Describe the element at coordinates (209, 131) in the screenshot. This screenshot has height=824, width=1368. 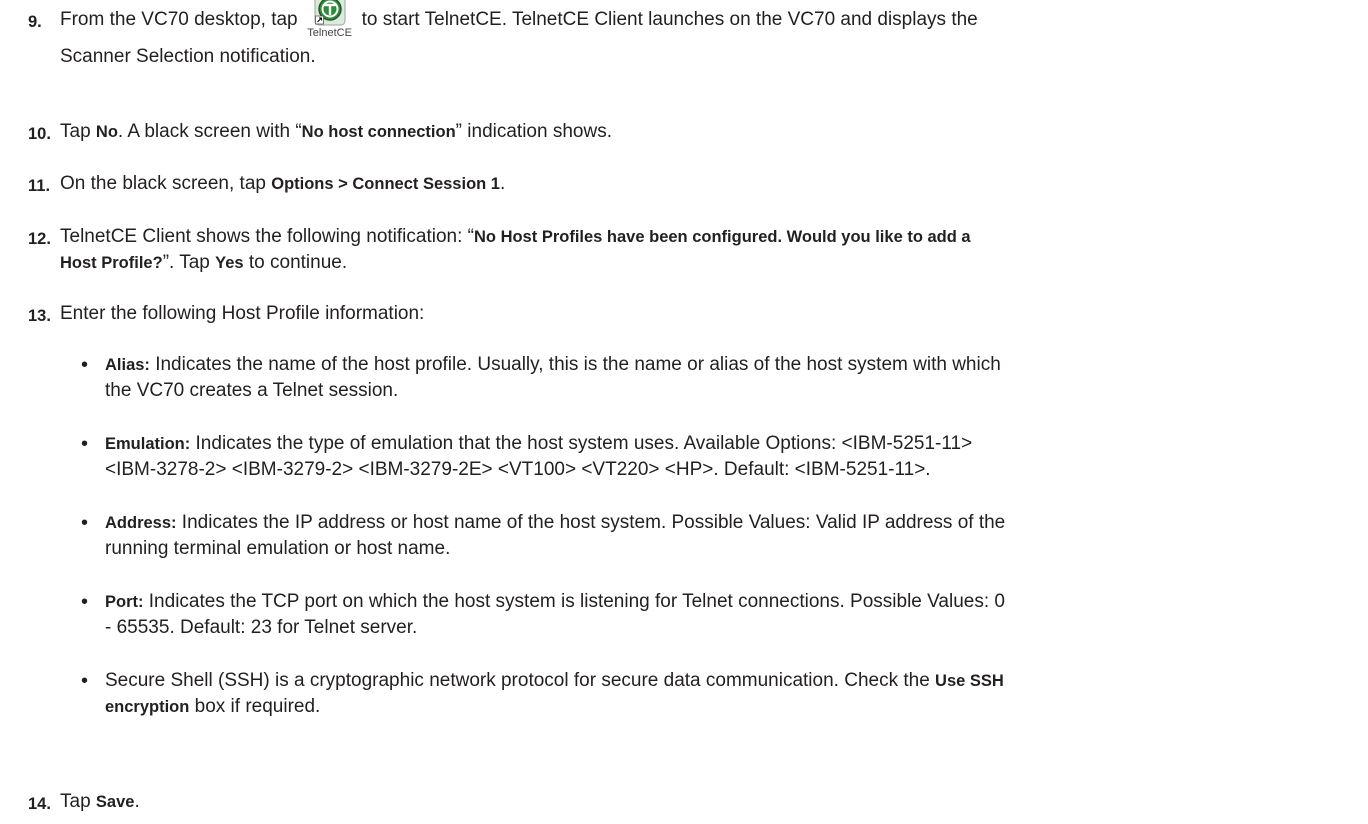
I see `step-text: . A black screen with “` at that location.